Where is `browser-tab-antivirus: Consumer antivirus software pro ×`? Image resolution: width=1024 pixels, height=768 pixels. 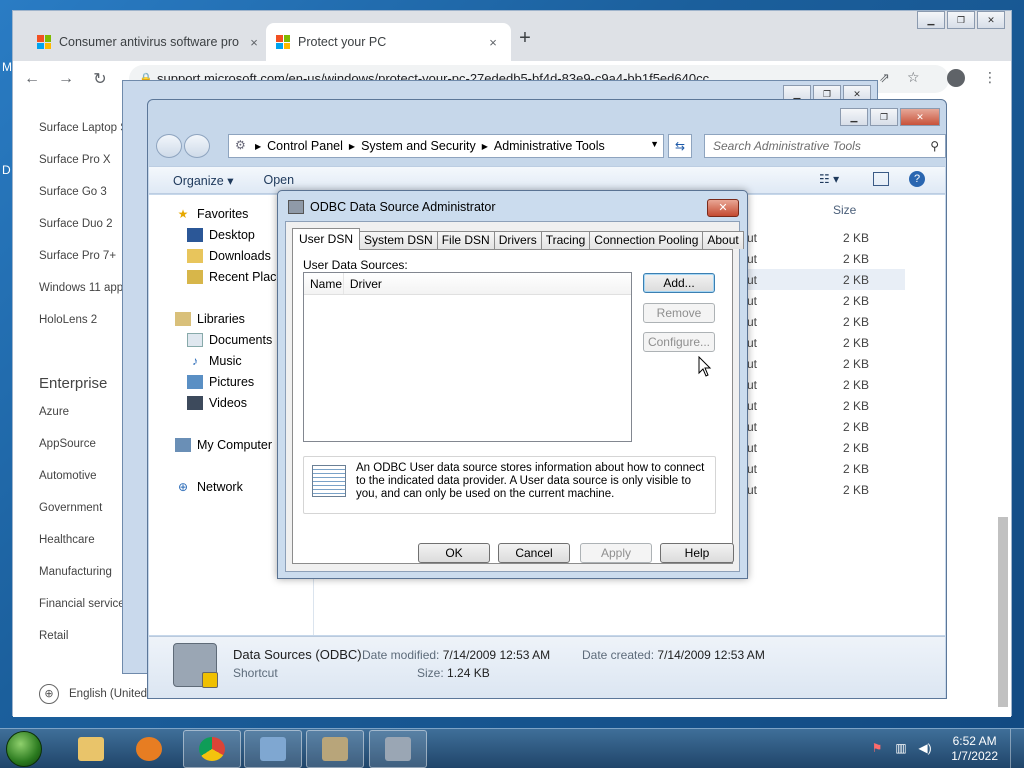
browser-tab-antivirus: Consumer antivirus software pro × is located at coordinates (149, 42).